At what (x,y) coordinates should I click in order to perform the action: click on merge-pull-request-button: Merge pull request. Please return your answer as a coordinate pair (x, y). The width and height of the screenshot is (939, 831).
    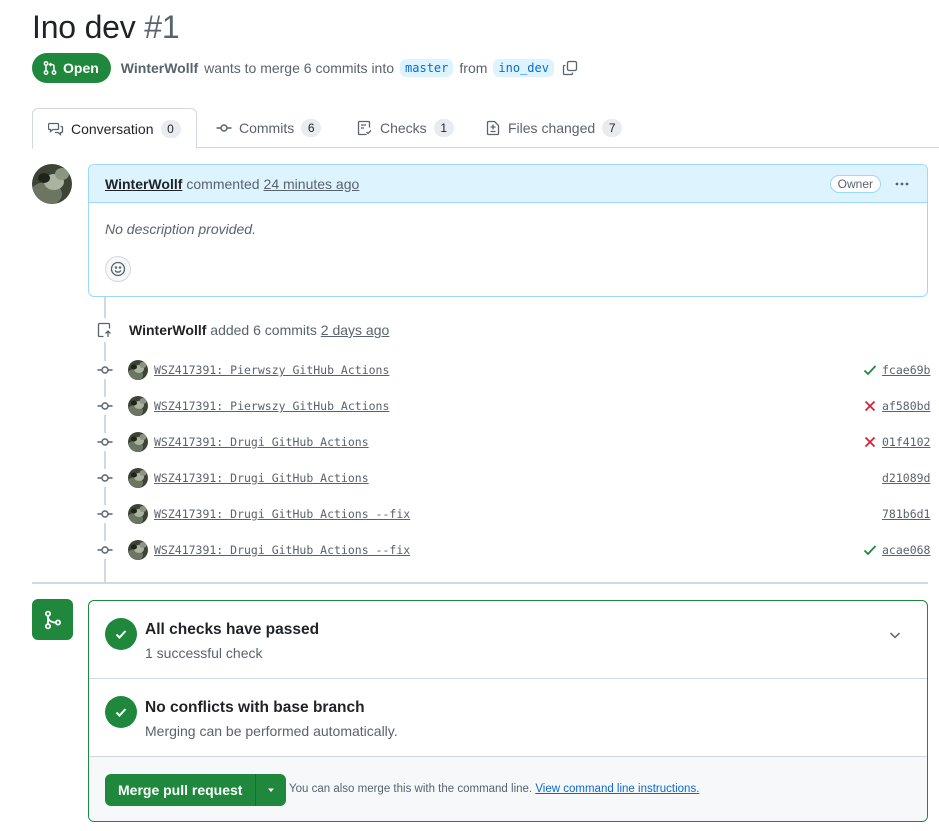
    Looking at the image, I should click on (181, 790).